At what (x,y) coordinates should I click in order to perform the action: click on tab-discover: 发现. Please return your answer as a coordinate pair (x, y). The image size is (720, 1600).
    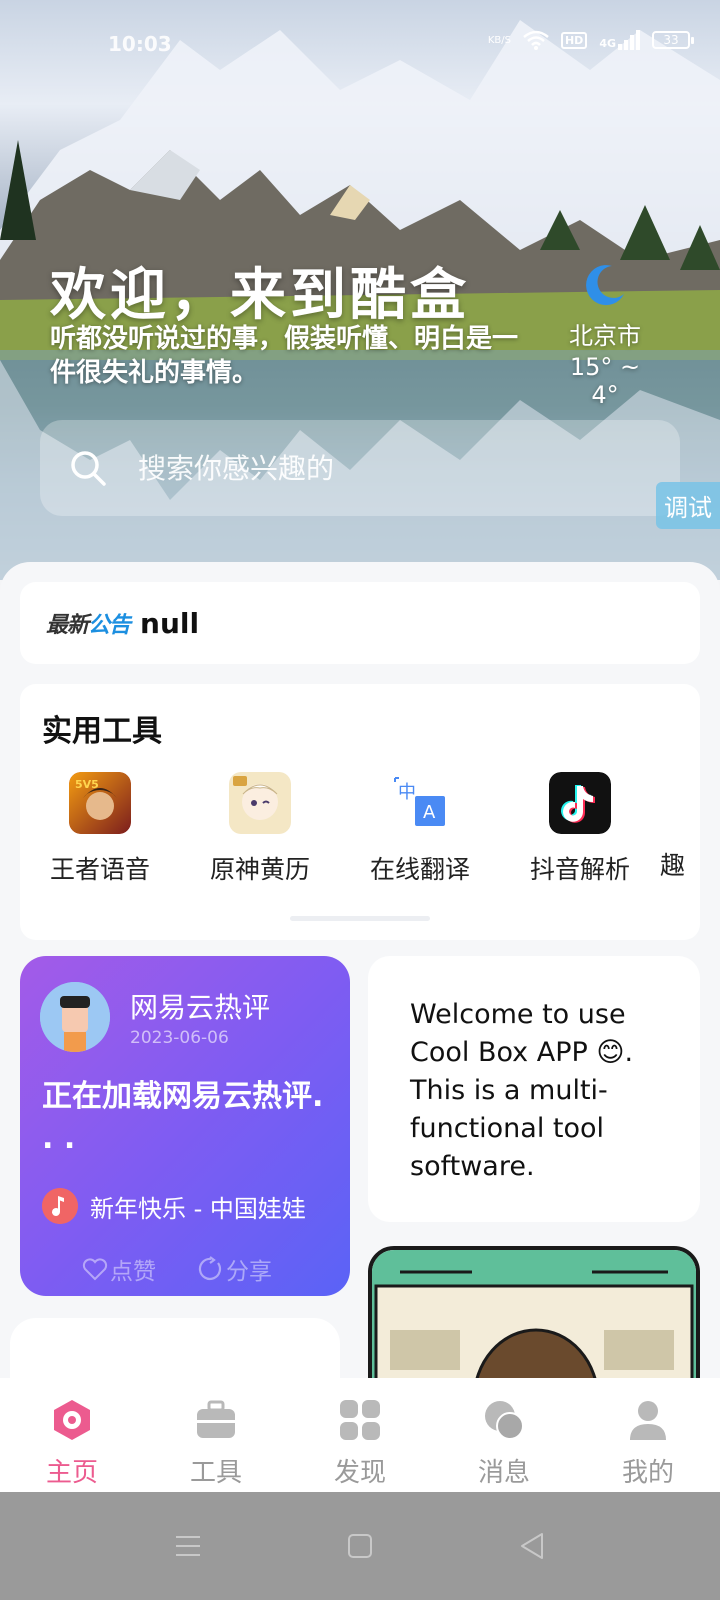
    Looking at the image, I should click on (360, 1435).